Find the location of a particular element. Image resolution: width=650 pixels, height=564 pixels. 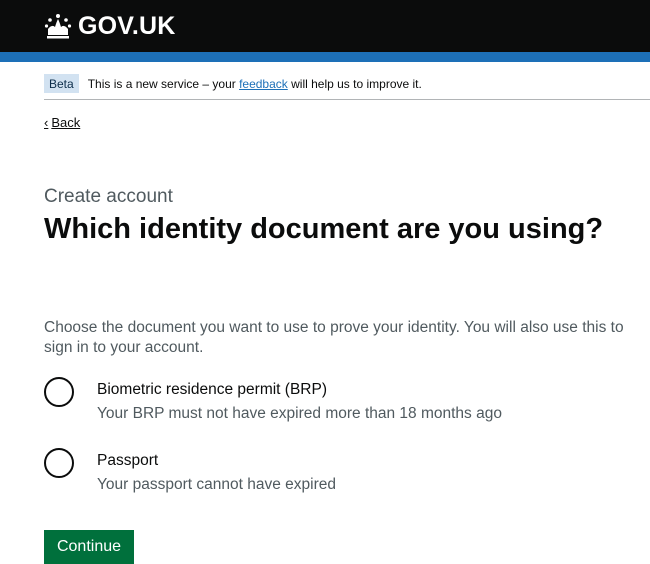

govuk-logo-link: GOV.UK is located at coordinates (110, 26).